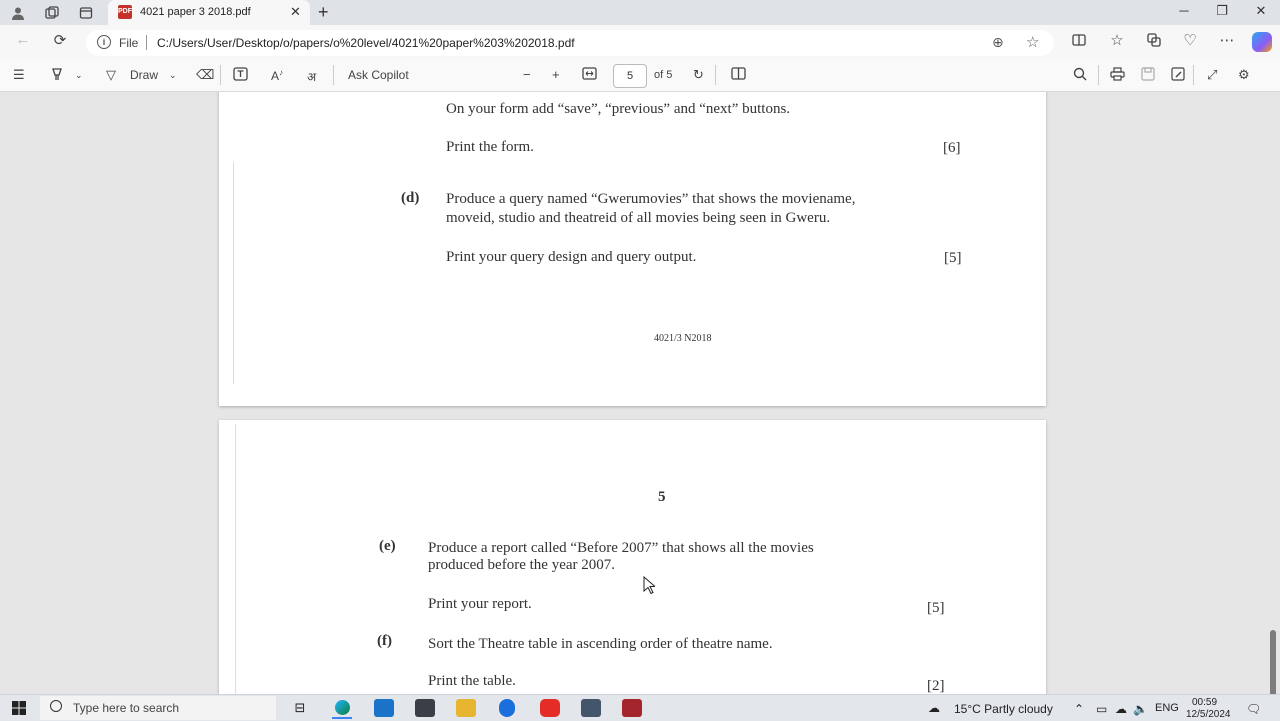  What do you see at coordinates (934, 708) in the screenshot?
I see `weather-icon: ☁` at bounding box center [934, 708].